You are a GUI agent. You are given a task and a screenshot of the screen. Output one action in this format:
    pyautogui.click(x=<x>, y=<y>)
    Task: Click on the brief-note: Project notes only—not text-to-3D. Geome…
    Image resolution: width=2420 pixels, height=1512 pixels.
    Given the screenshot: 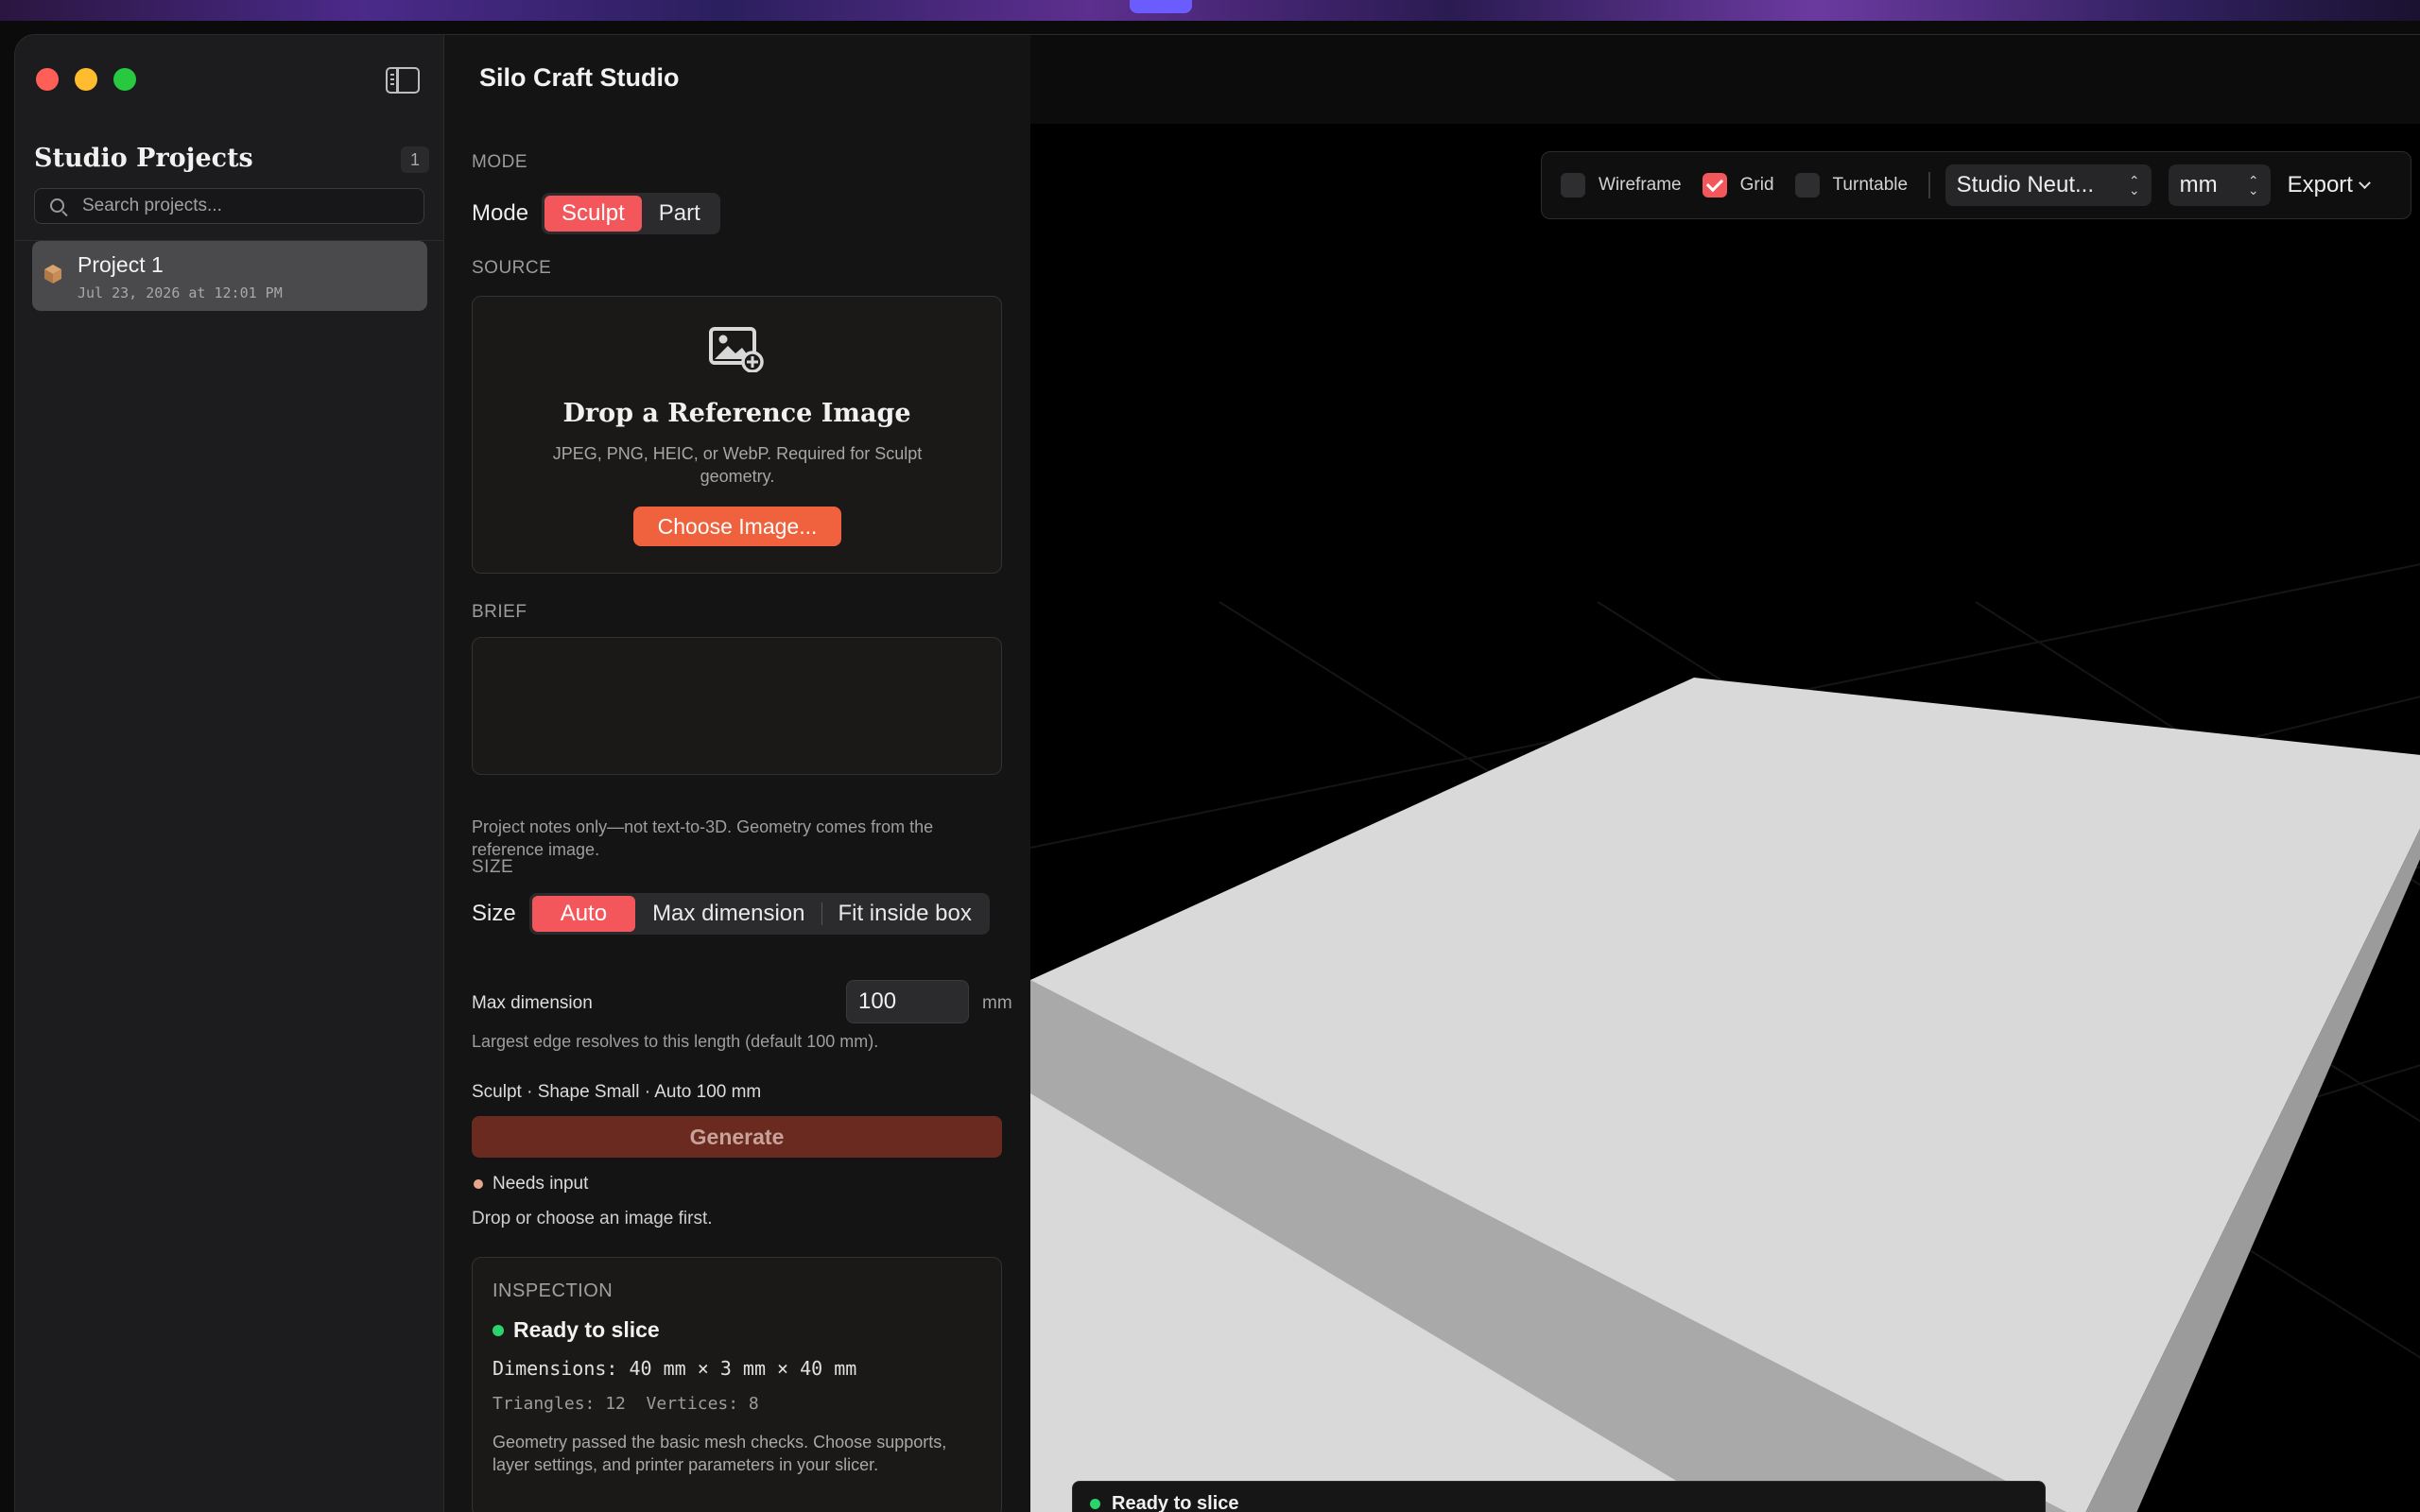 What is the action you would take?
    pyautogui.click(x=703, y=838)
    